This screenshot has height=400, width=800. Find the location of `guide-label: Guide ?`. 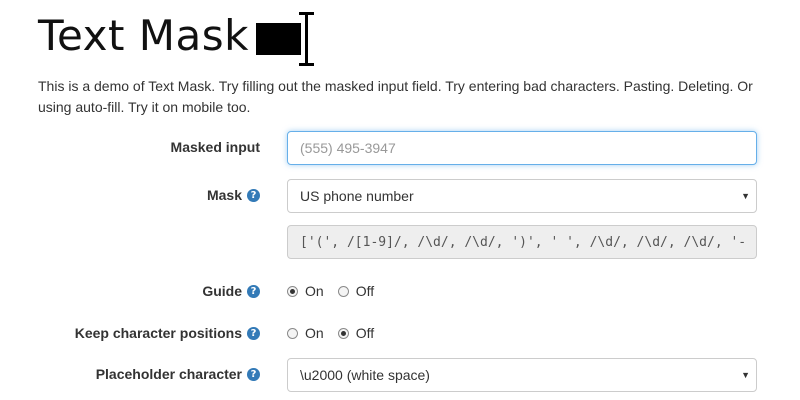

guide-label: Guide ? is located at coordinates (231, 291).